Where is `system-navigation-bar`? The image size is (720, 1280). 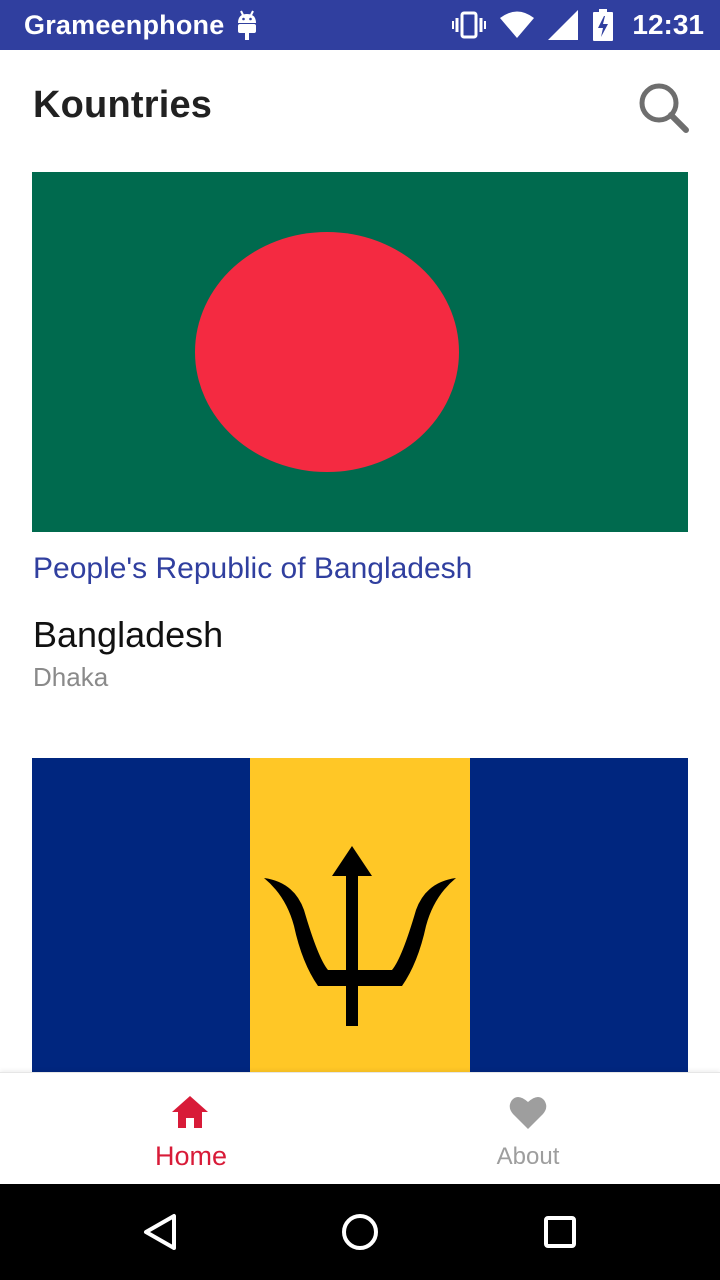
system-navigation-bar is located at coordinates (360, 1232).